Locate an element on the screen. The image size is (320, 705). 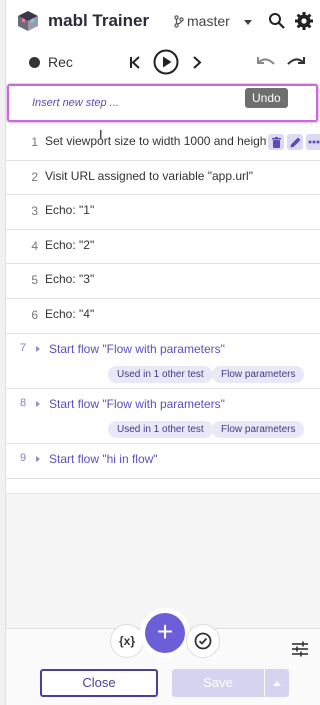
text-cursor-icon: I is located at coordinates (101, 134).